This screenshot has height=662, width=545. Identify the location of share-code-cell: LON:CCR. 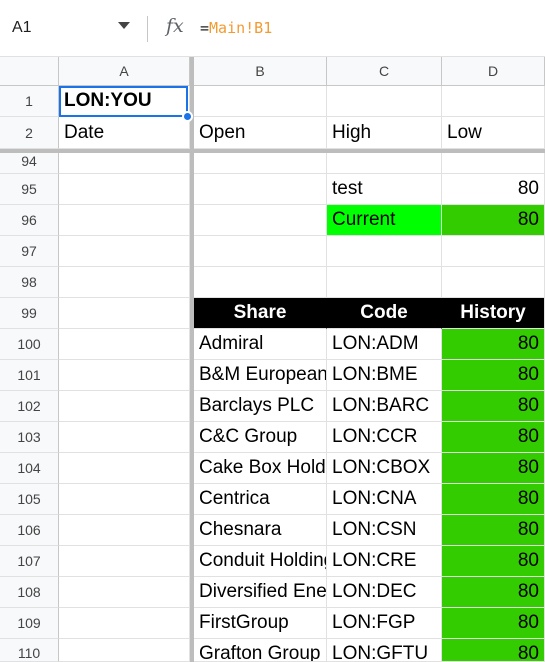
(384, 437).